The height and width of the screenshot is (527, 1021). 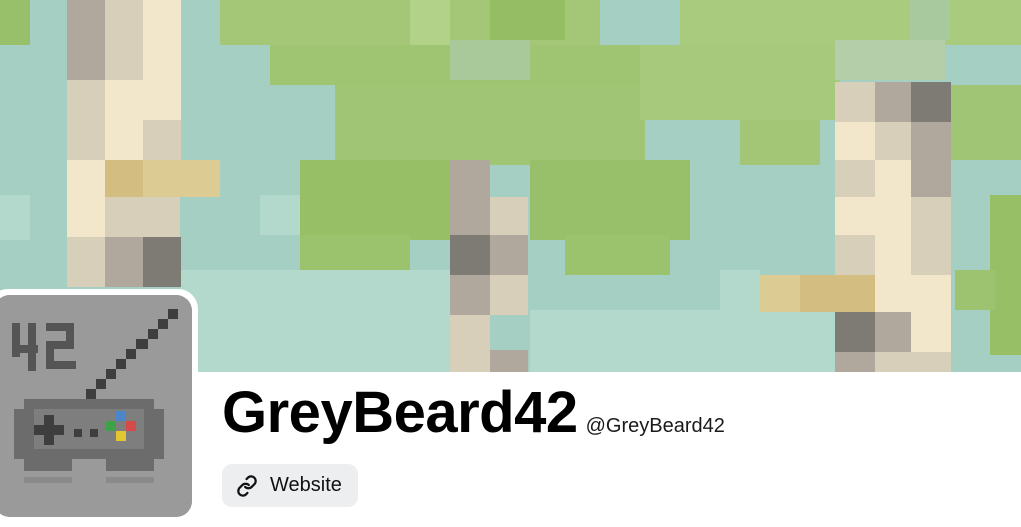 I want to click on gamepad-icon, so click(x=96, y=406).